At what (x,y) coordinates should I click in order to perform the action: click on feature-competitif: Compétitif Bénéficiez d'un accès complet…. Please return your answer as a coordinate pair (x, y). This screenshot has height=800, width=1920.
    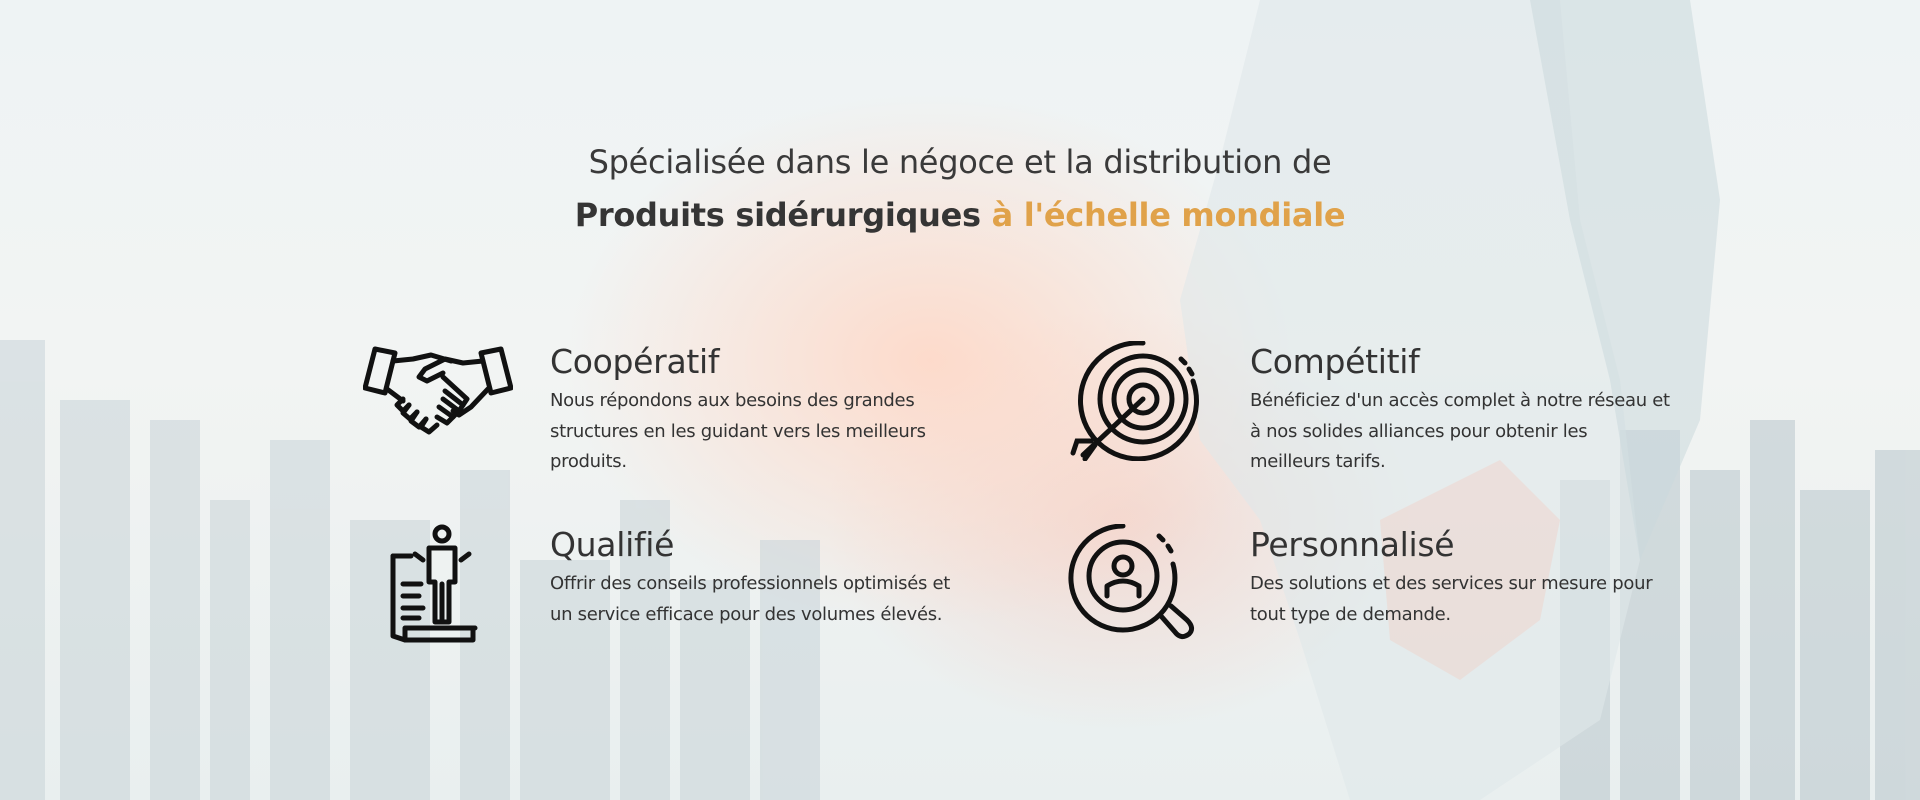
    Looking at the image, I should click on (1413, 416).